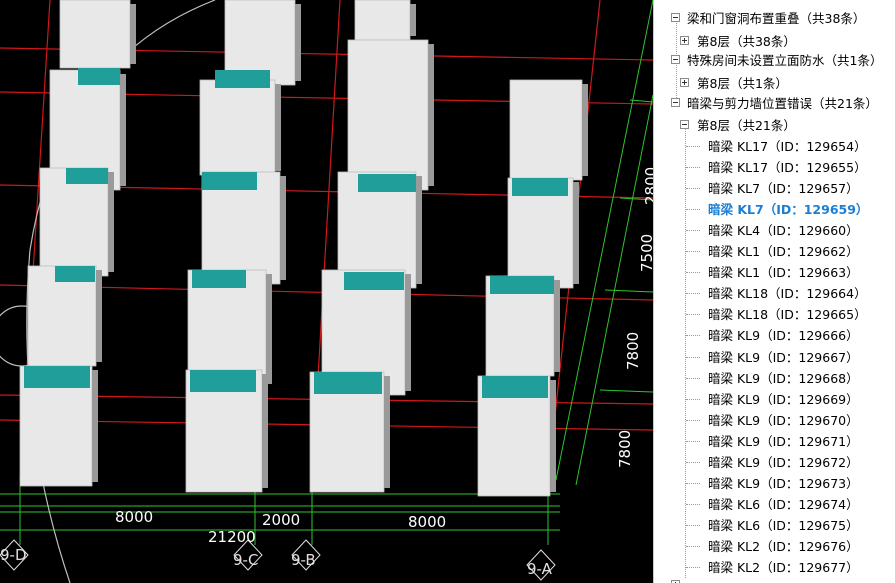 The image size is (895, 583). Describe the element at coordinates (787, 294) in the screenshot. I see `tree-item-label: 暗梁 KL18（ID：129664）` at that location.